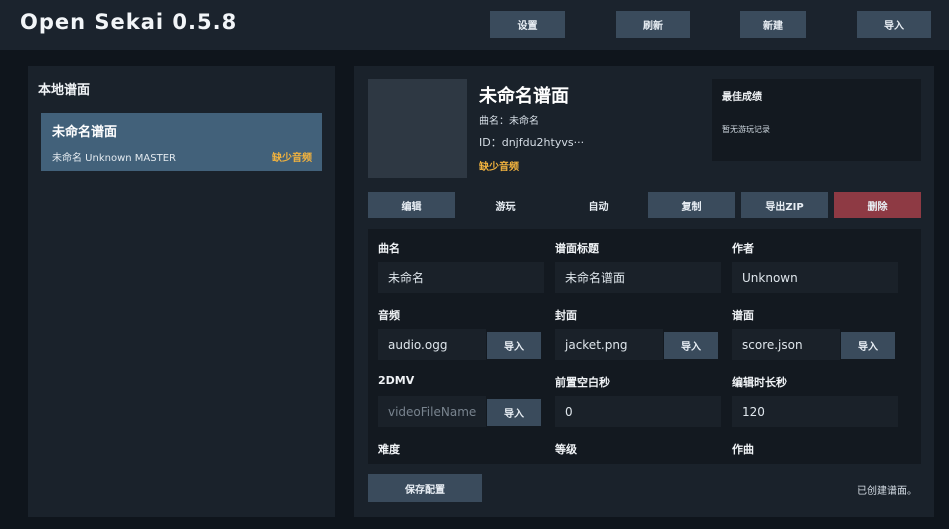  What do you see at coordinates (129, 22) in the screenshot?
I see `app-title: Open Sekai 0.5.8` at bounding box center [129, 22].